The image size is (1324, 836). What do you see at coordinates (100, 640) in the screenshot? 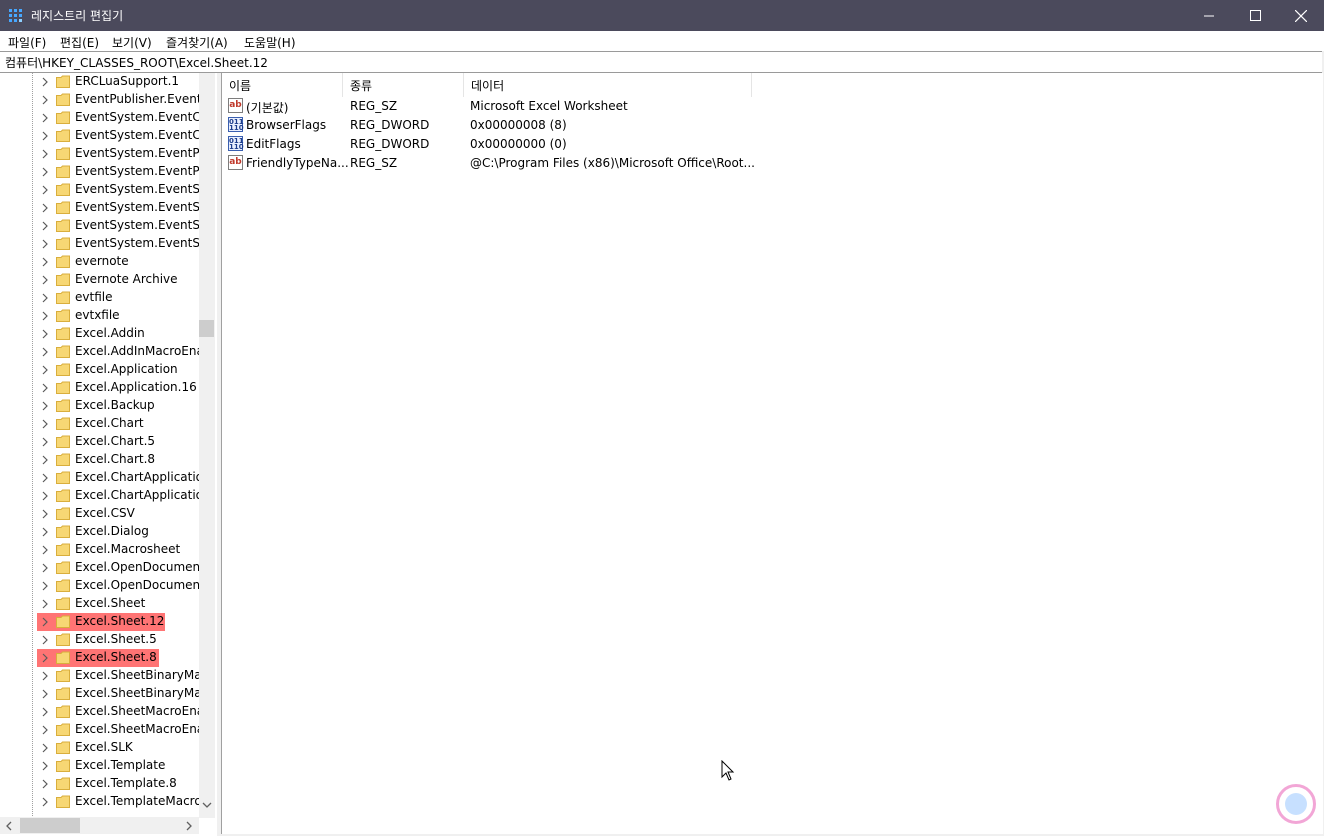
I see `tree-item: Excel.Sheet.5` at bounding box center [100, 640].